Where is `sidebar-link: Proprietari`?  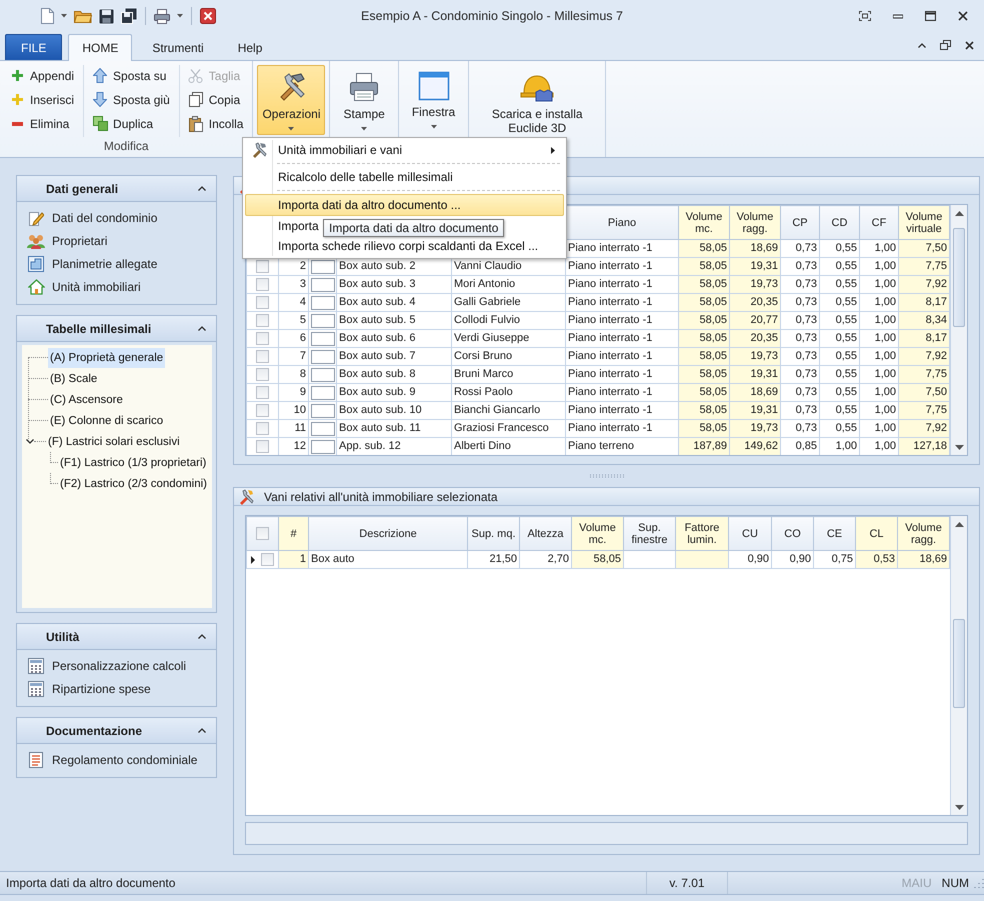
sidebar-link: Proprietari is located at coordinates (67, 241).